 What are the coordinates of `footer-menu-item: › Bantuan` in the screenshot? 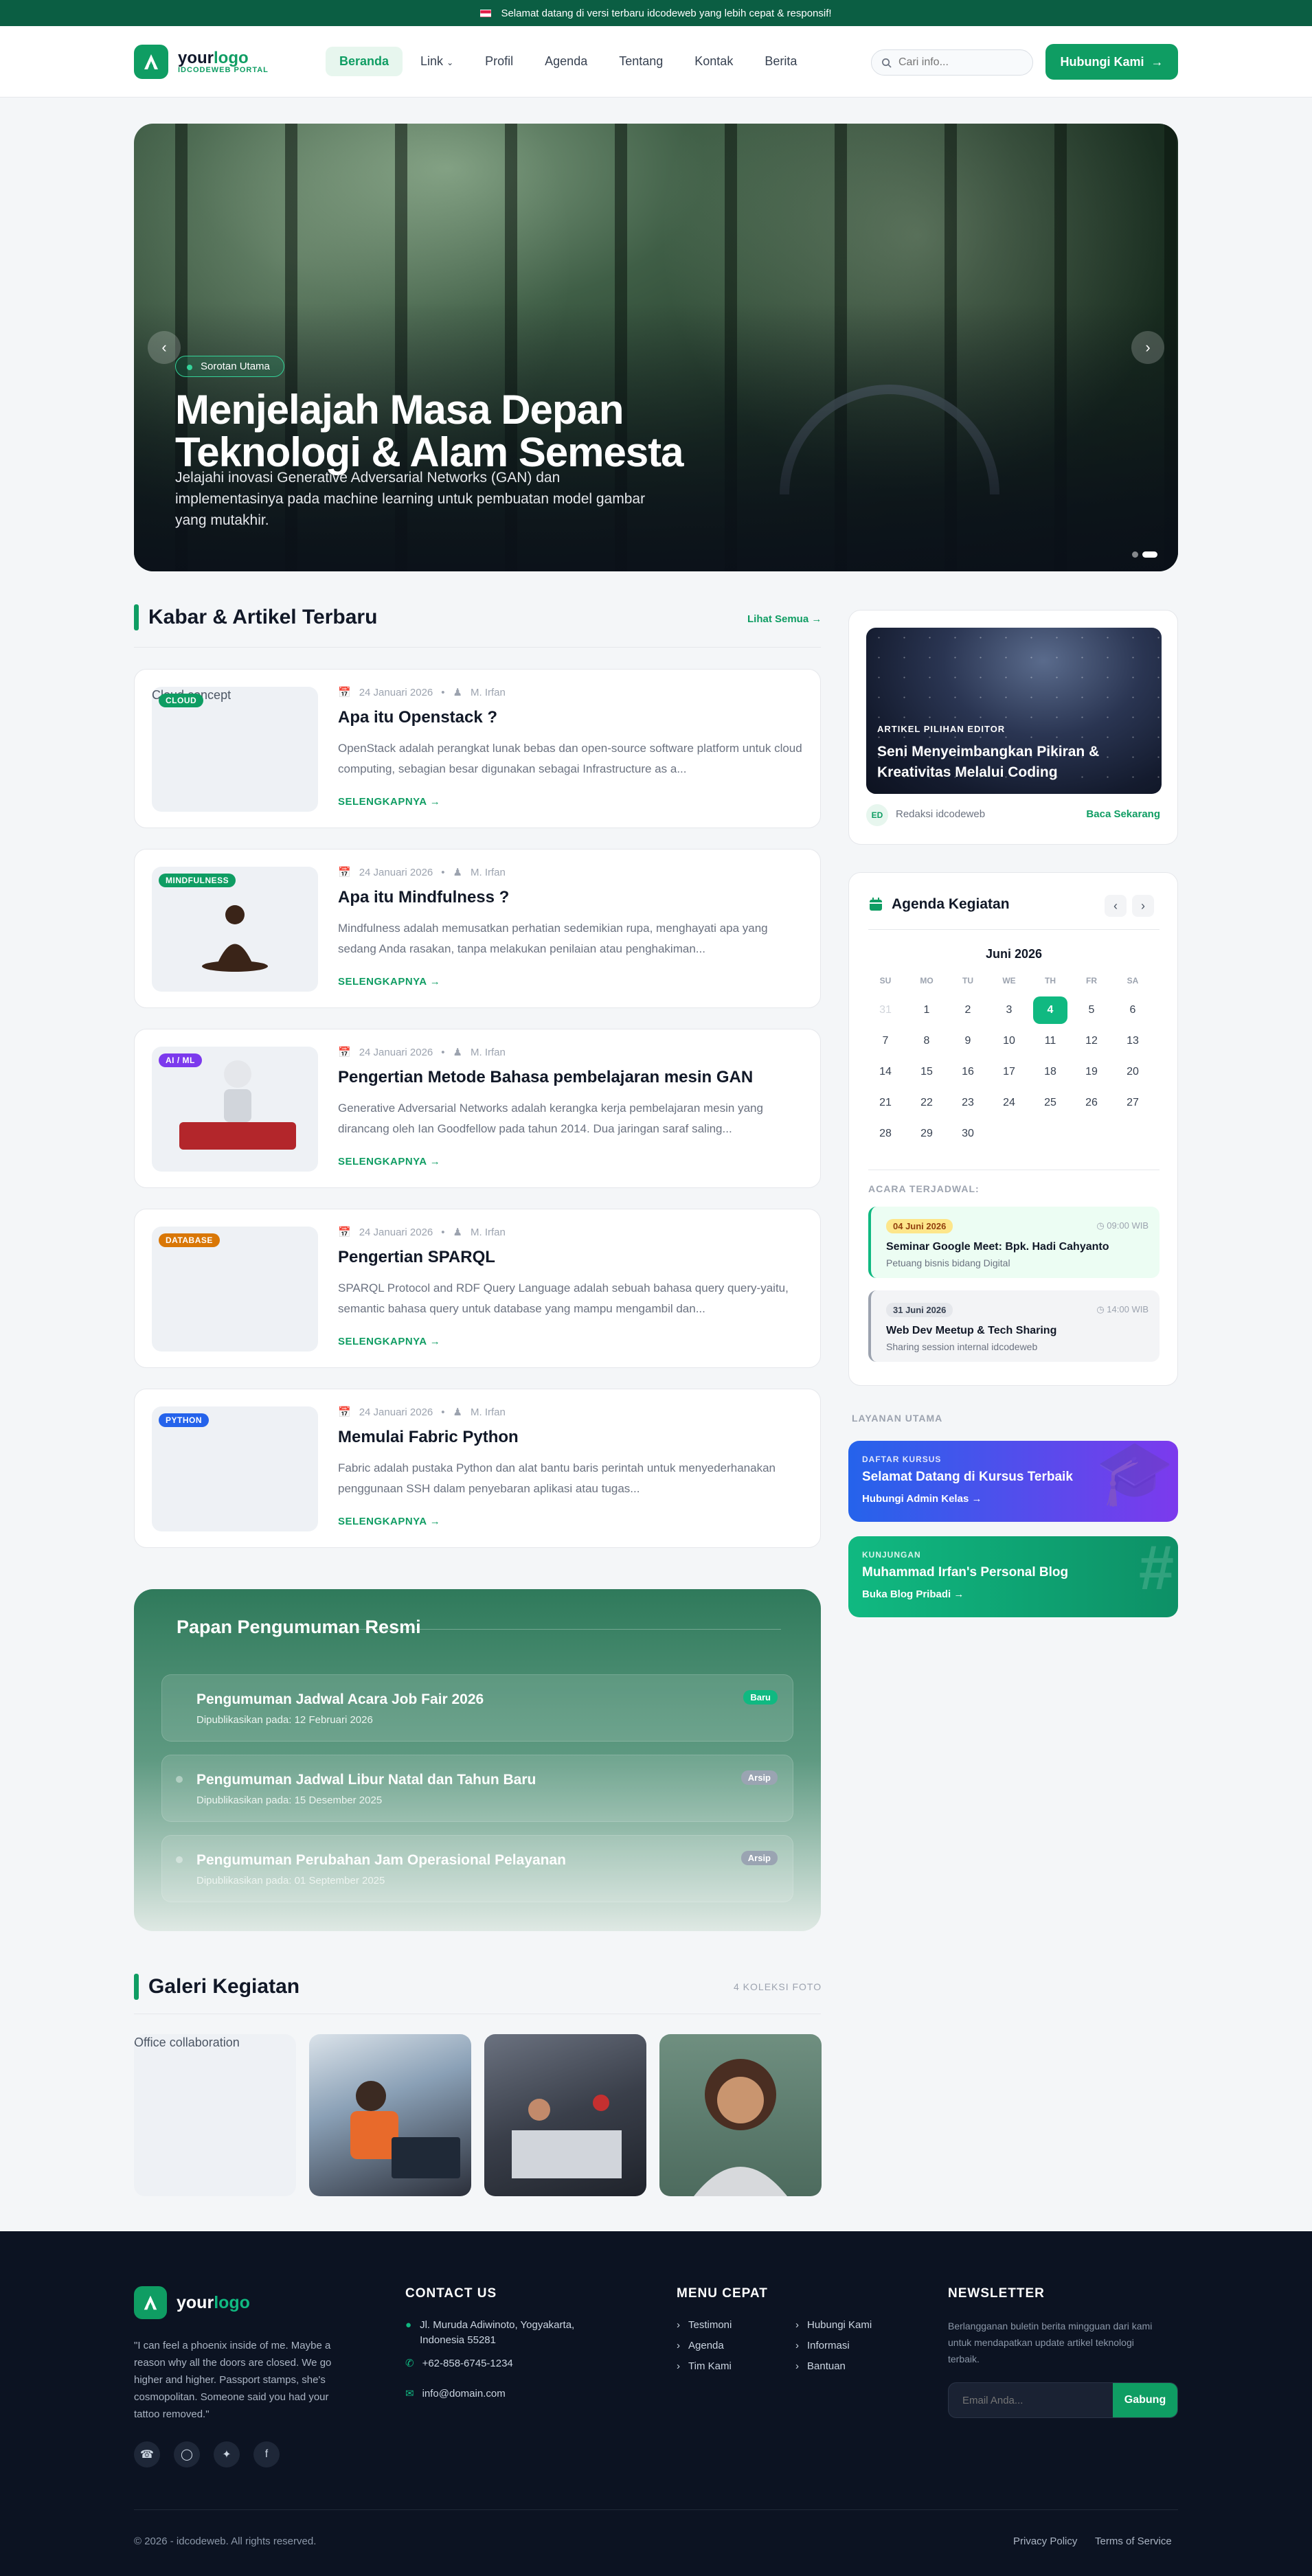 It's located at (820, 2366).